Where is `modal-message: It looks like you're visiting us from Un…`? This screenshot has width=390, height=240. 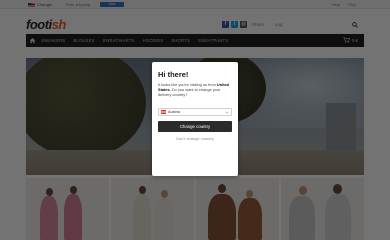 modal-message: It looks like you're visiting us from Un… is located at coordinates (196, 90).